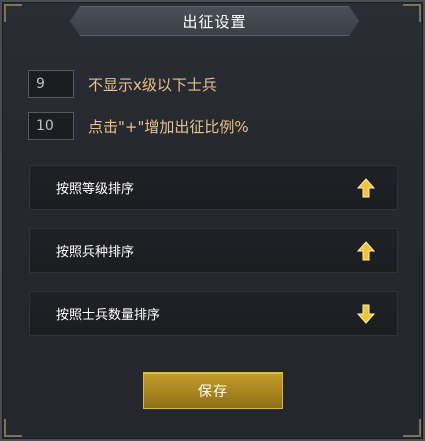  Describe the element at coordinates (108, 315) in the screenshot. I see `sort-by-count-label: 按照士兵数量排序` at that location.